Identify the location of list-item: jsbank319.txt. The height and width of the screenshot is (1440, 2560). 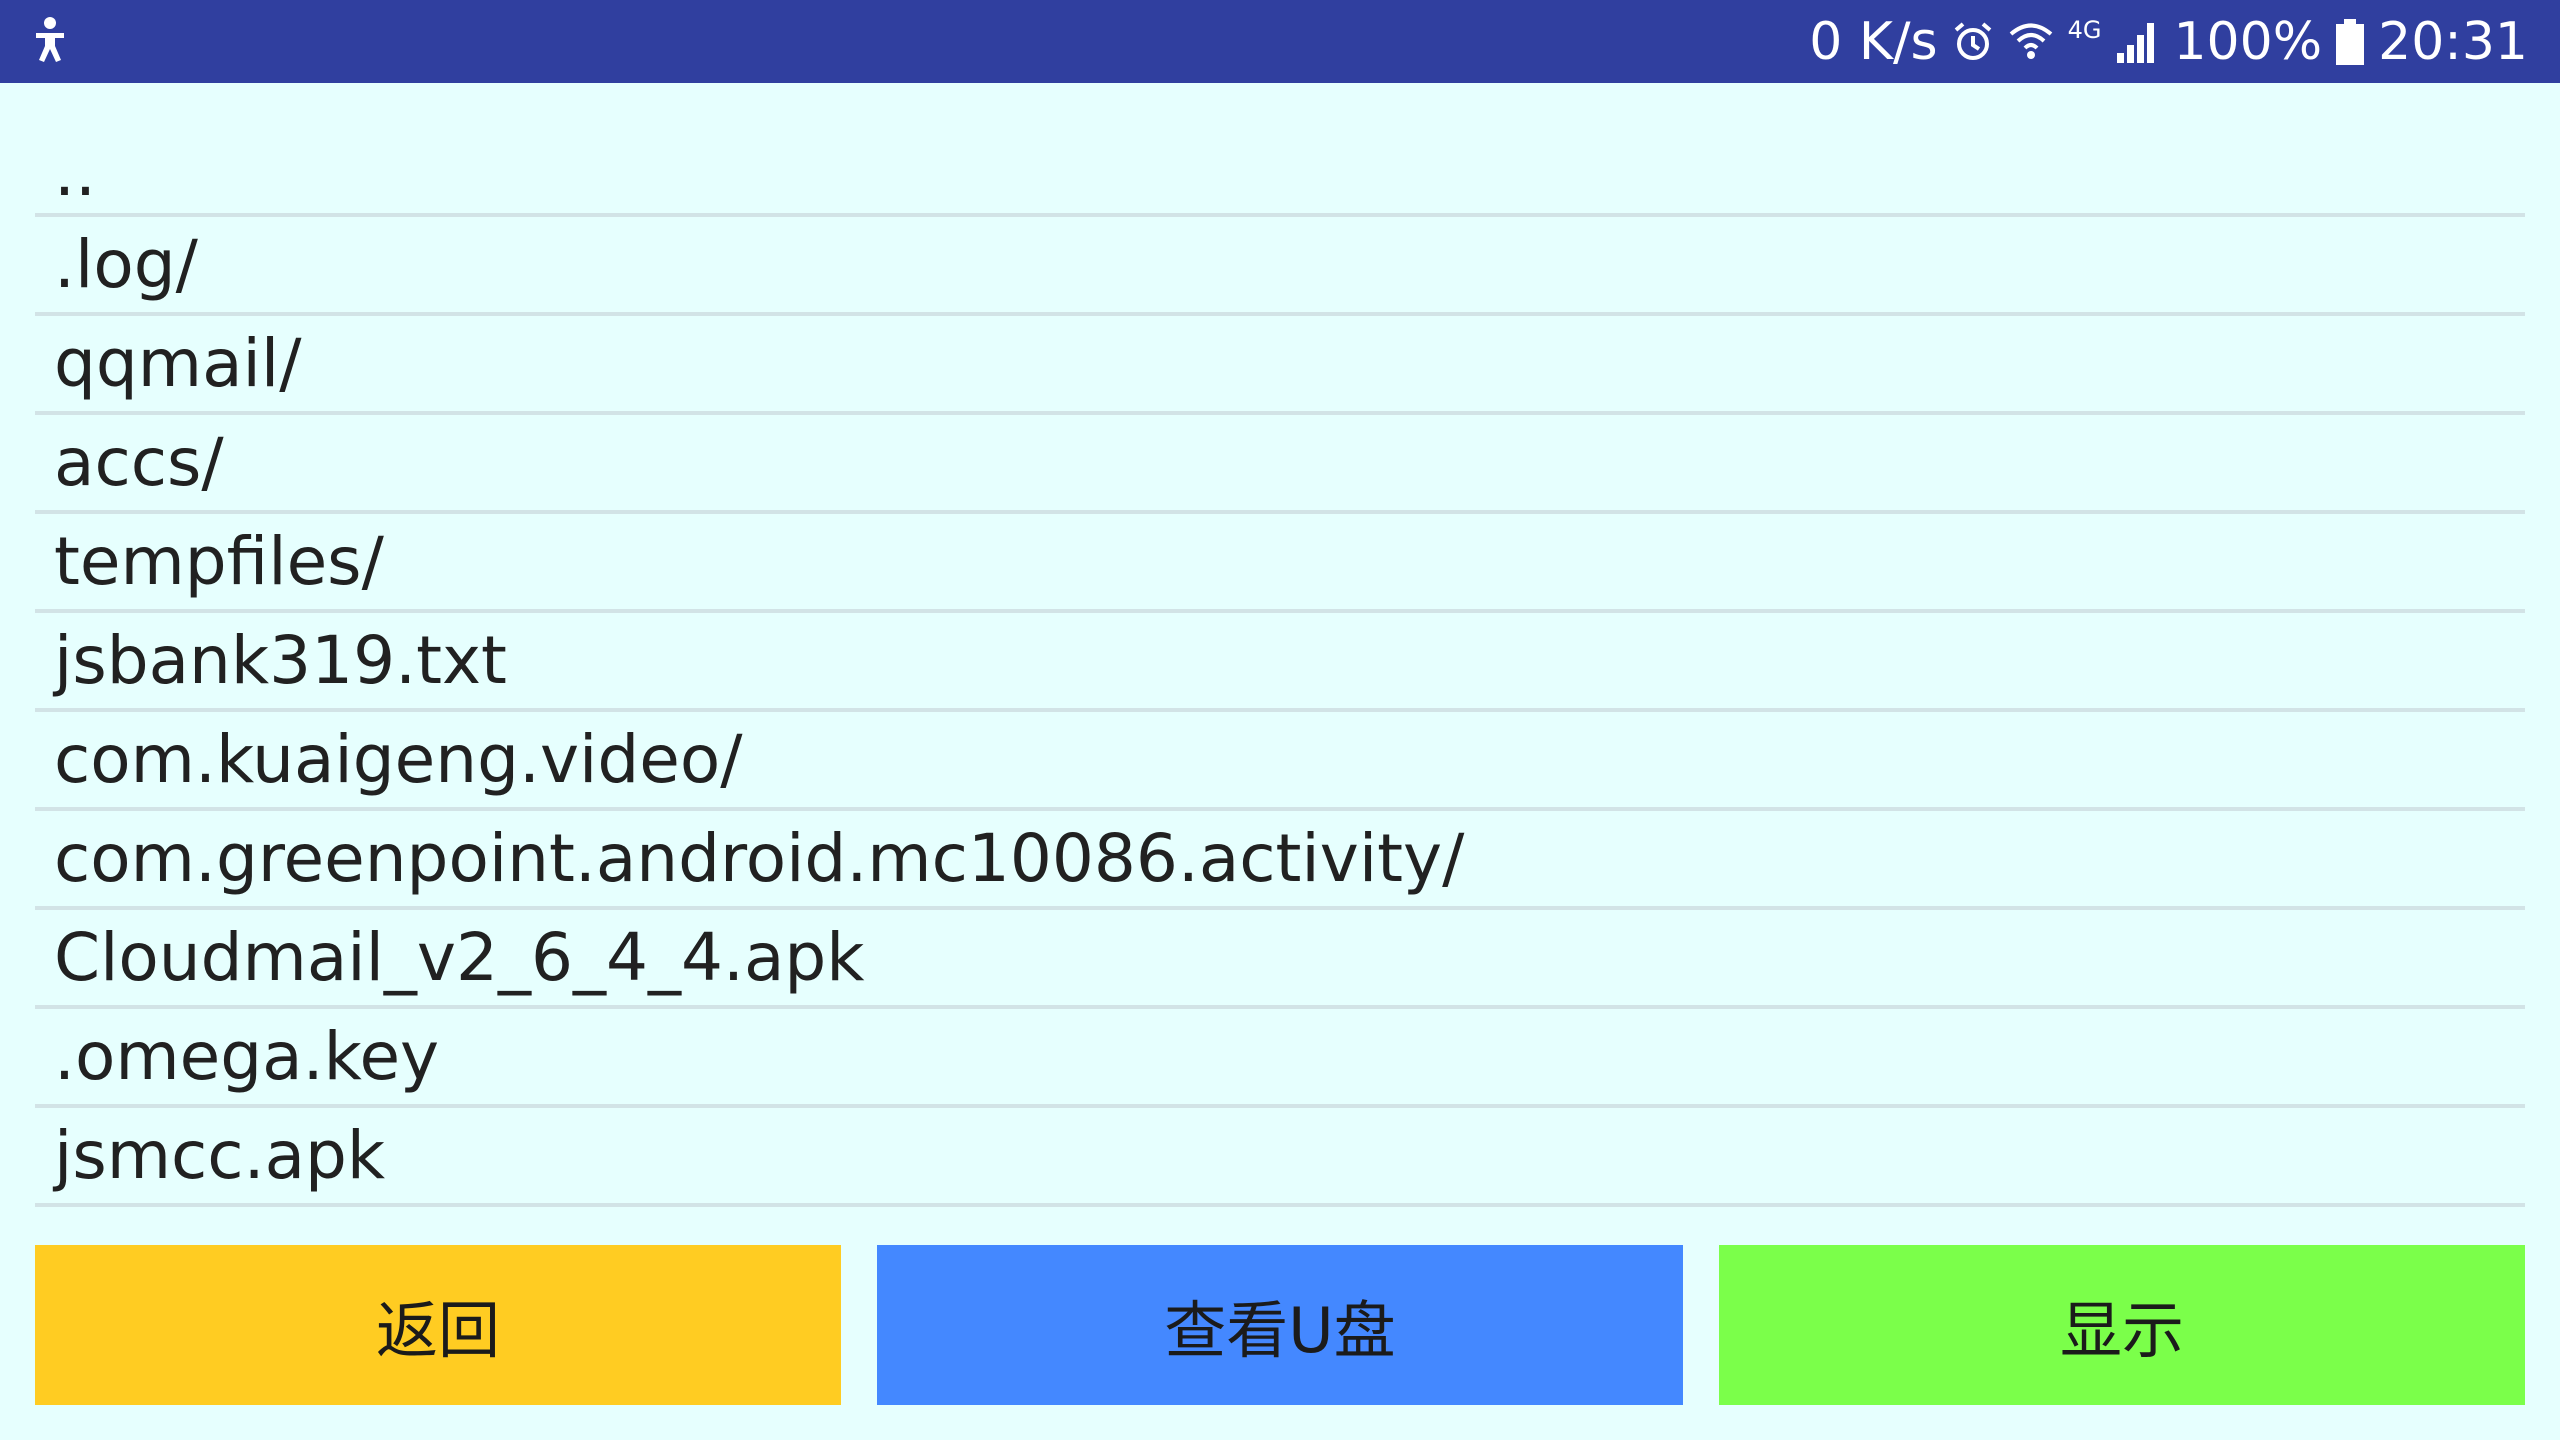
(1280, 662).